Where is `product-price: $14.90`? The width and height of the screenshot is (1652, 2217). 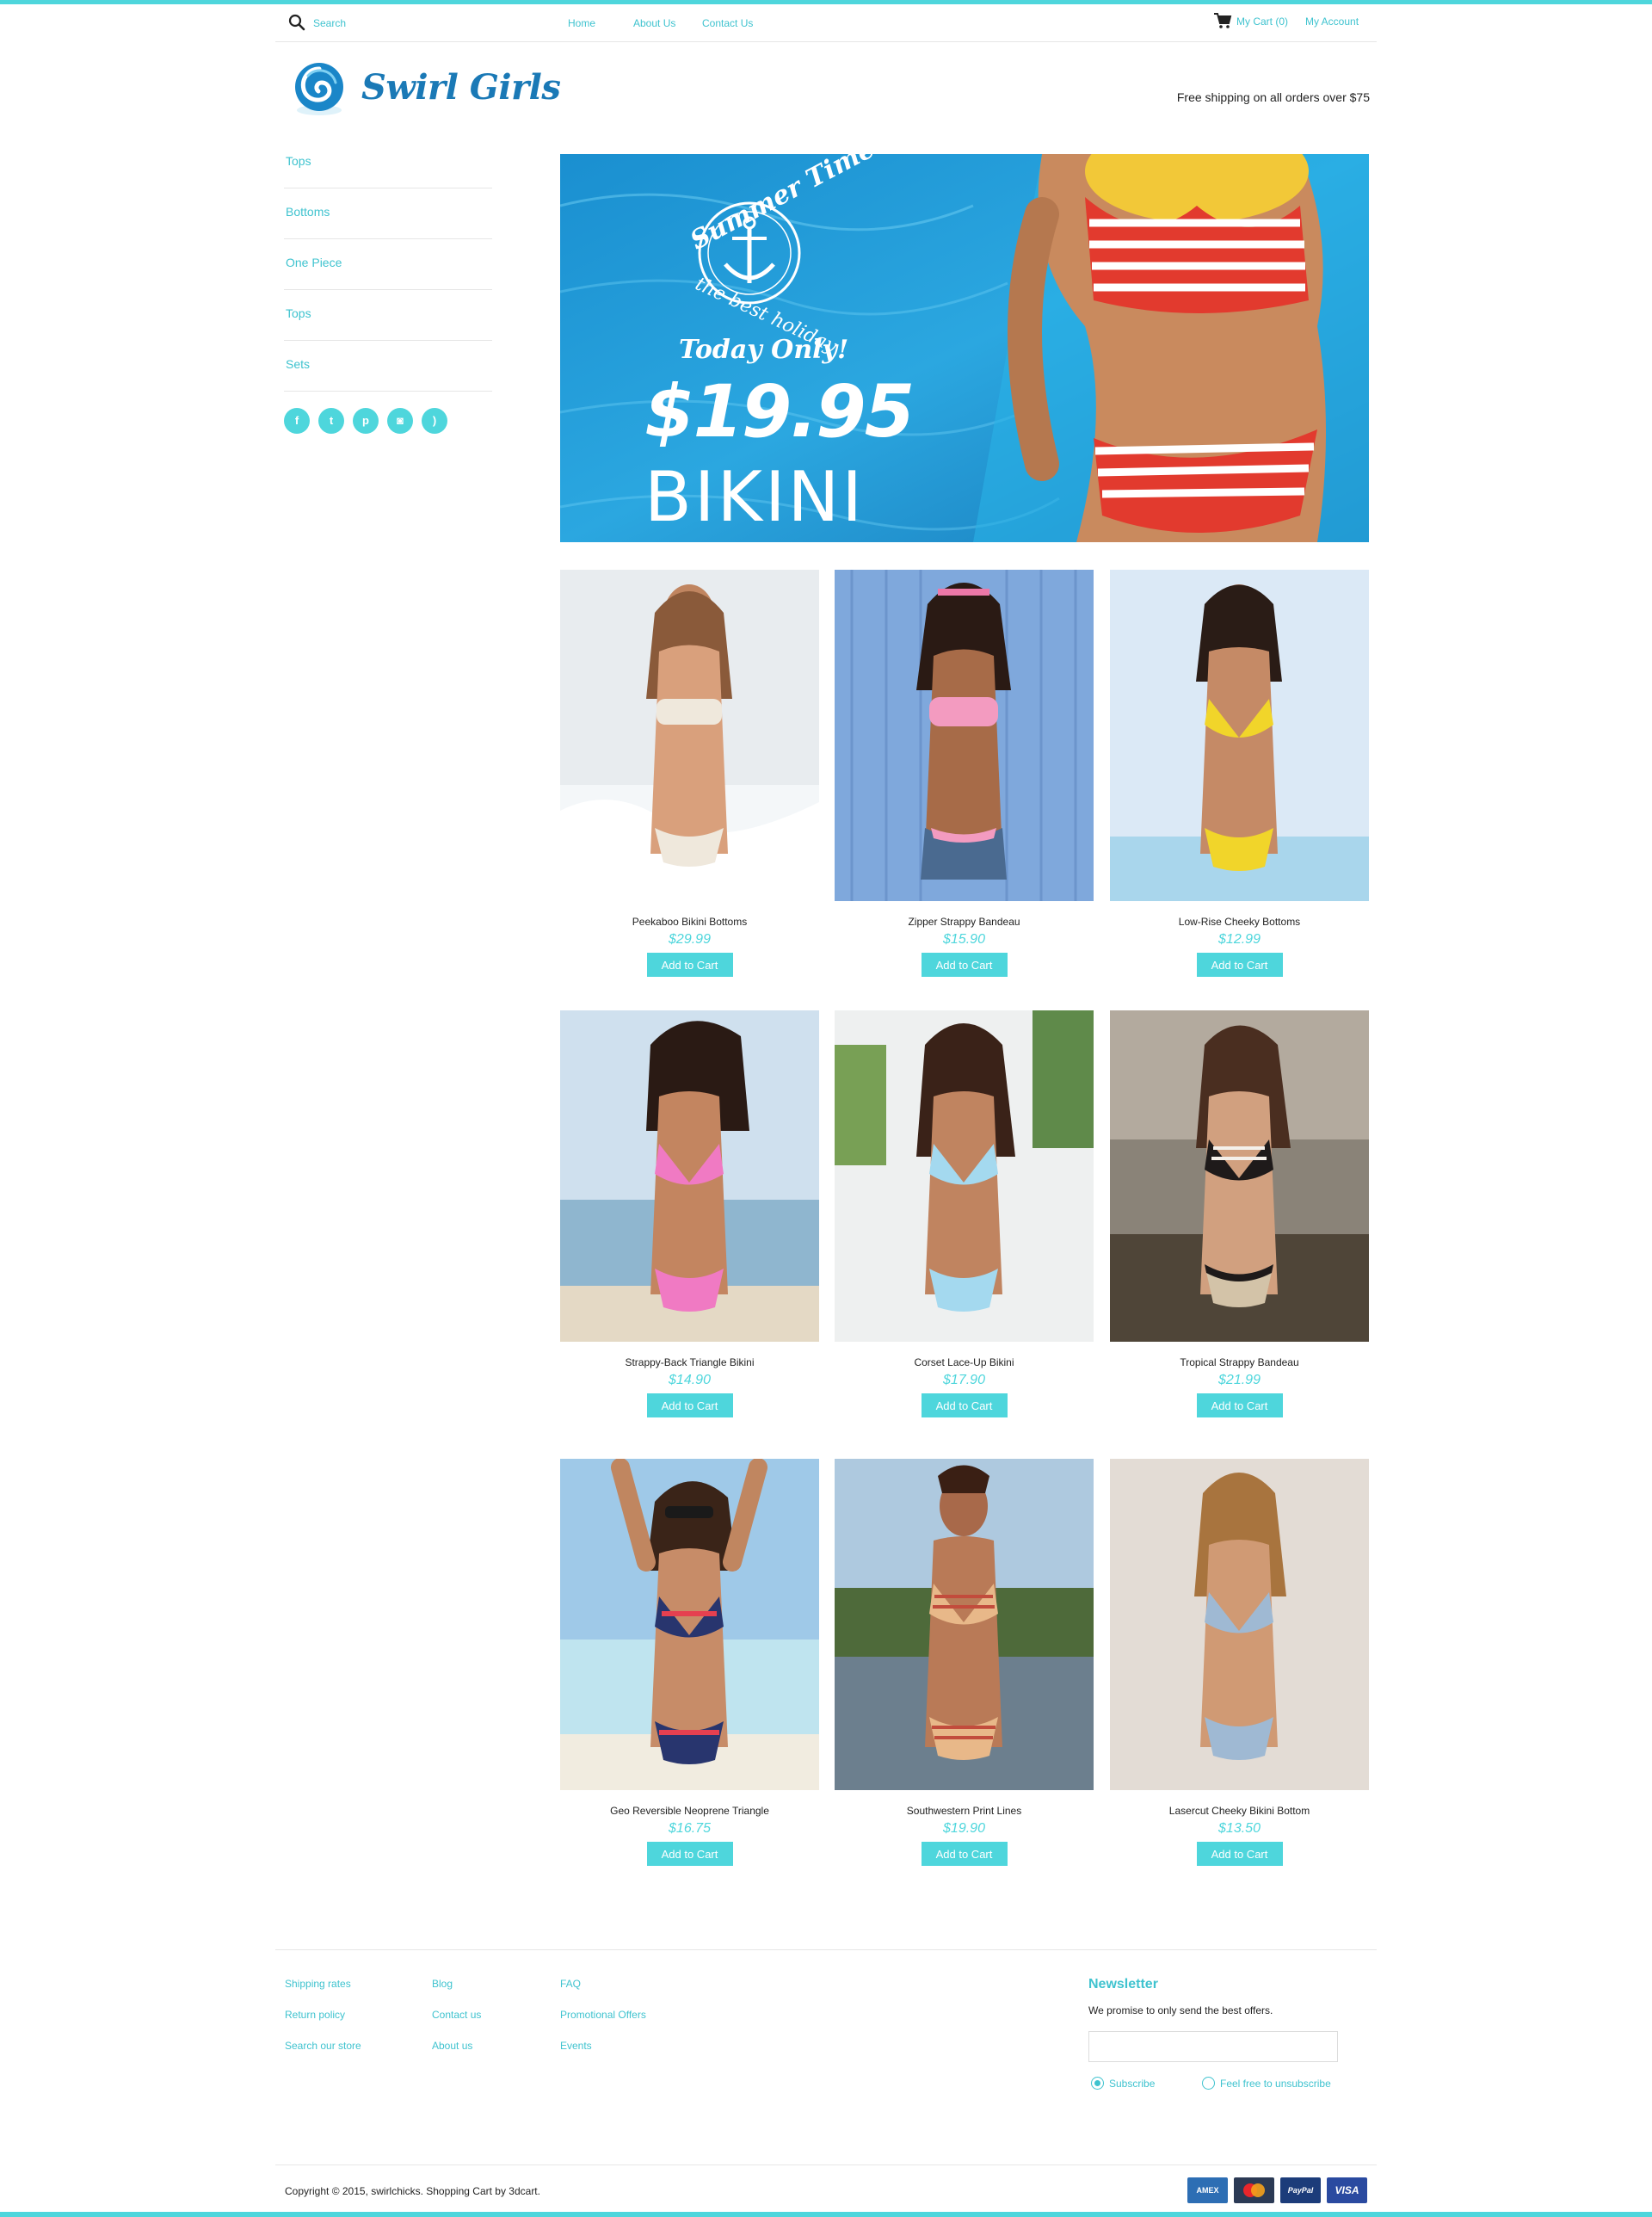 product-price: $14.90 is located at coordinates (690, 1380).